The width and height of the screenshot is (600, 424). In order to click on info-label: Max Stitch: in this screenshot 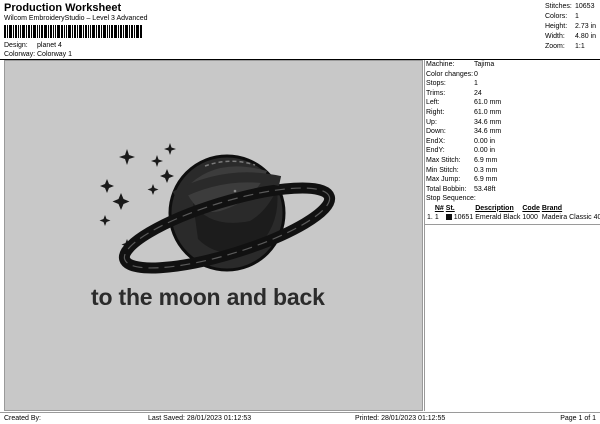, I will do `click(443, 160)`.